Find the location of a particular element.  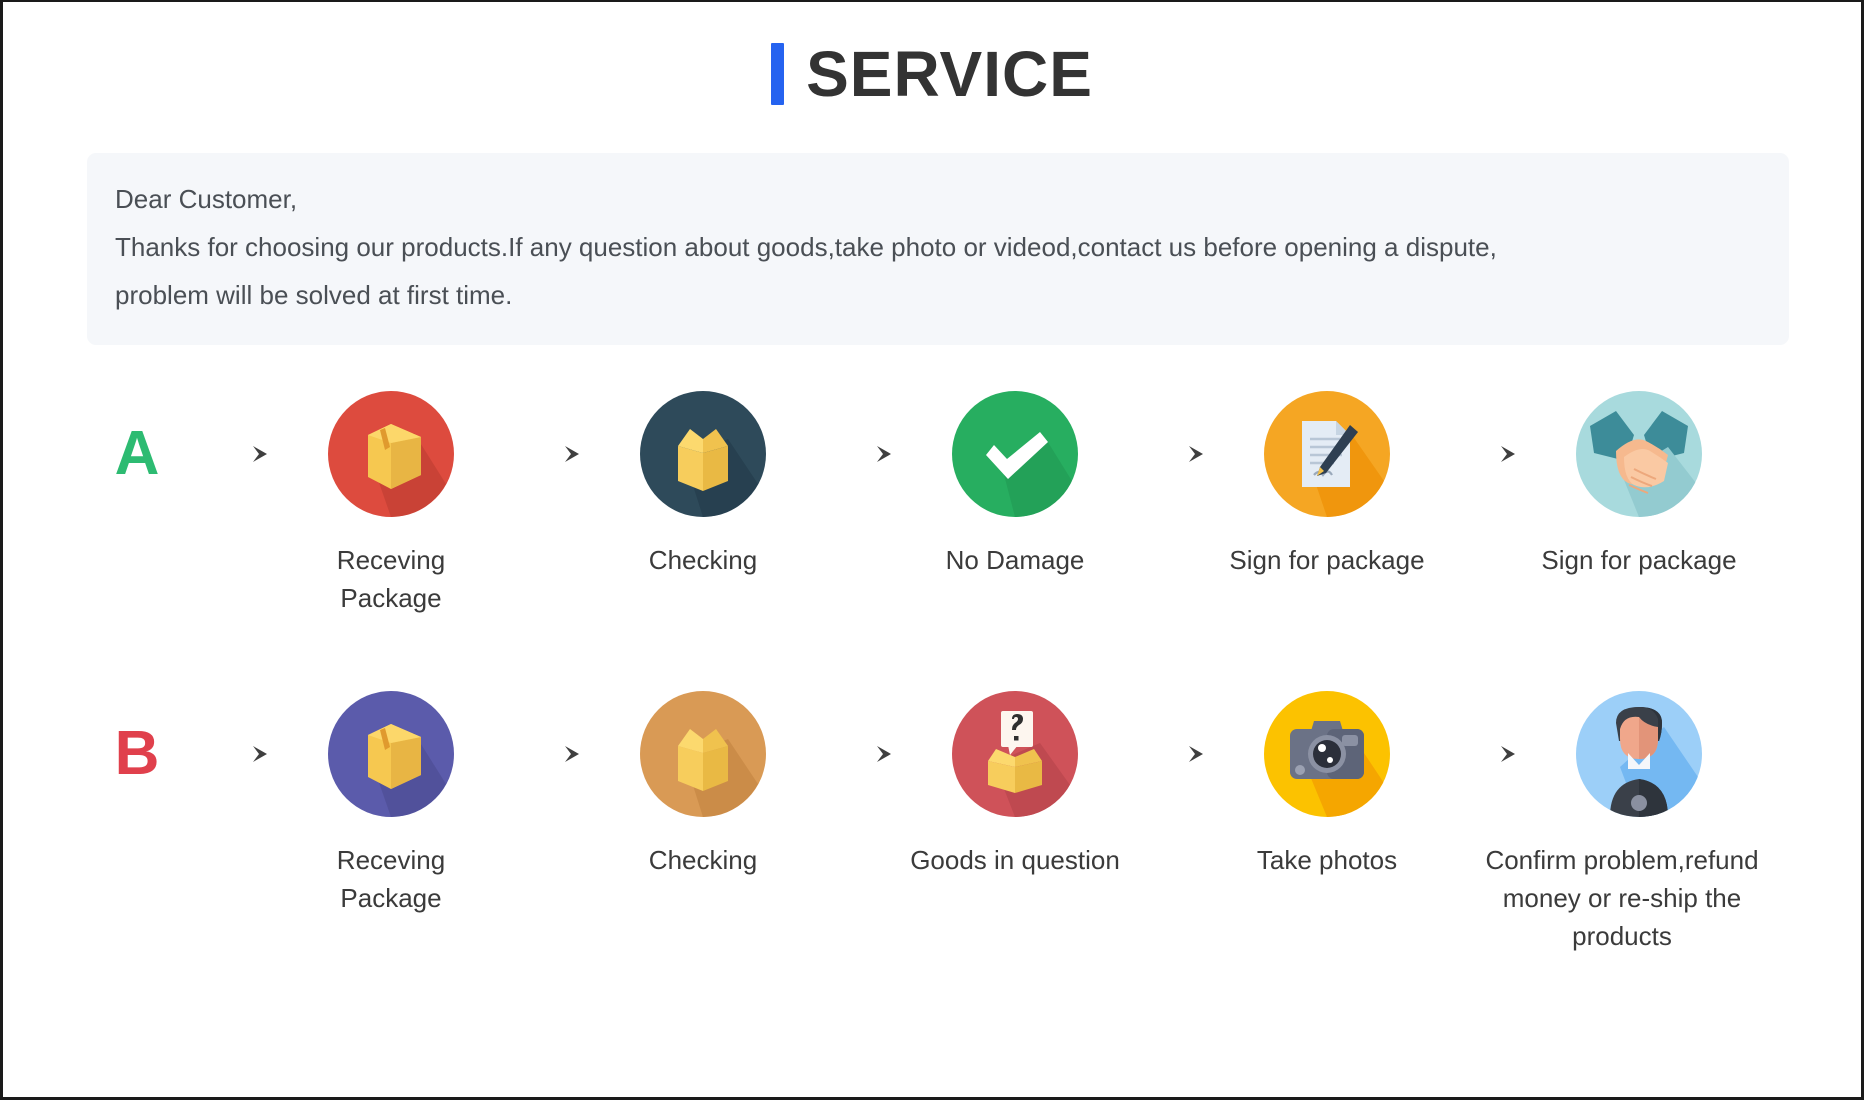

flow-step-b-1-label: Receving Package is located at coordinates (391, 879).